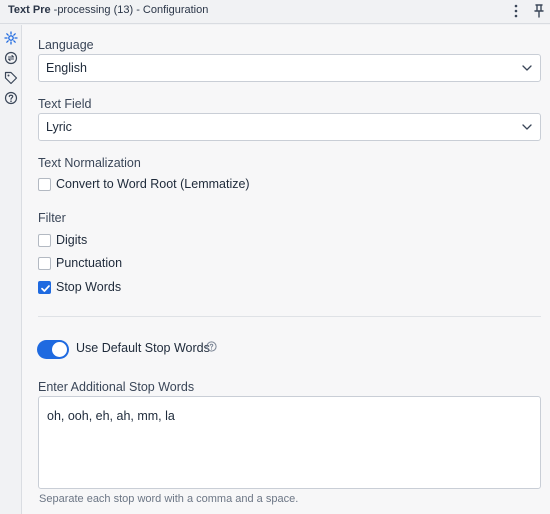 The width and height of the screenshot is (550, 514). What do you see at coordinates (289, 68) in the screenshot?
I see `language-select: English` at bounding box center [289, 68].